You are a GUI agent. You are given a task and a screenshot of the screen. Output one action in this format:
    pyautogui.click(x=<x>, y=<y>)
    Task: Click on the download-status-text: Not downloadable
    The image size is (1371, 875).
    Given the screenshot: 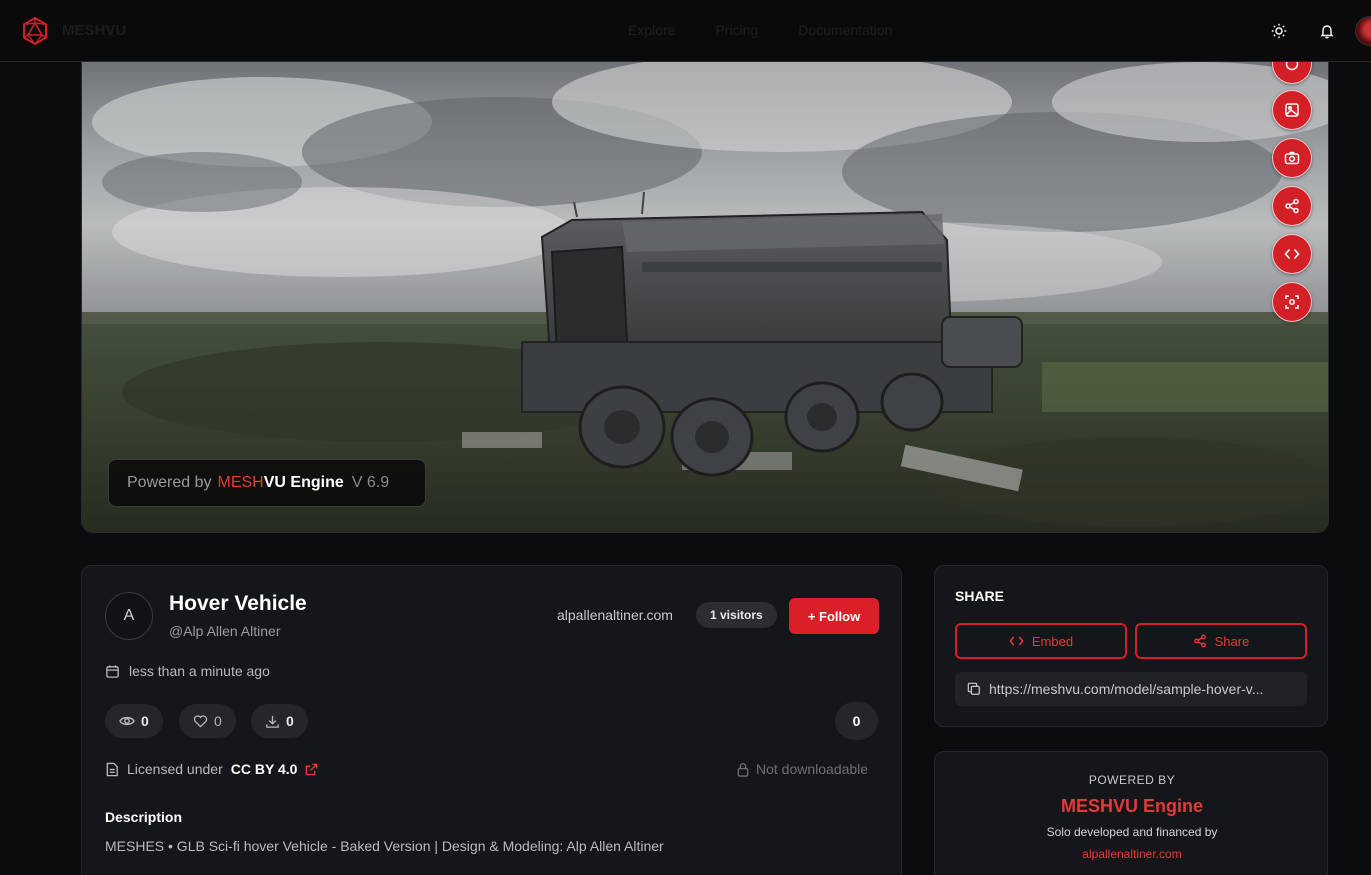 What is the action you would take?
    pyautogui.click(x=812, y=769)
    